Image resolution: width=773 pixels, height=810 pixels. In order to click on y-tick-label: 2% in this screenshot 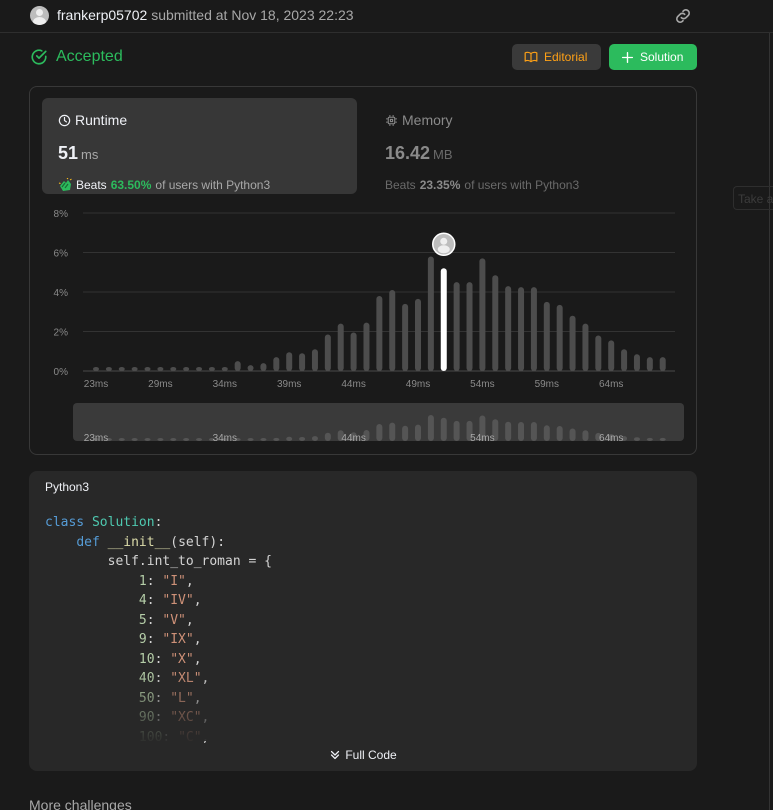, I will do `click(61, 333)`.